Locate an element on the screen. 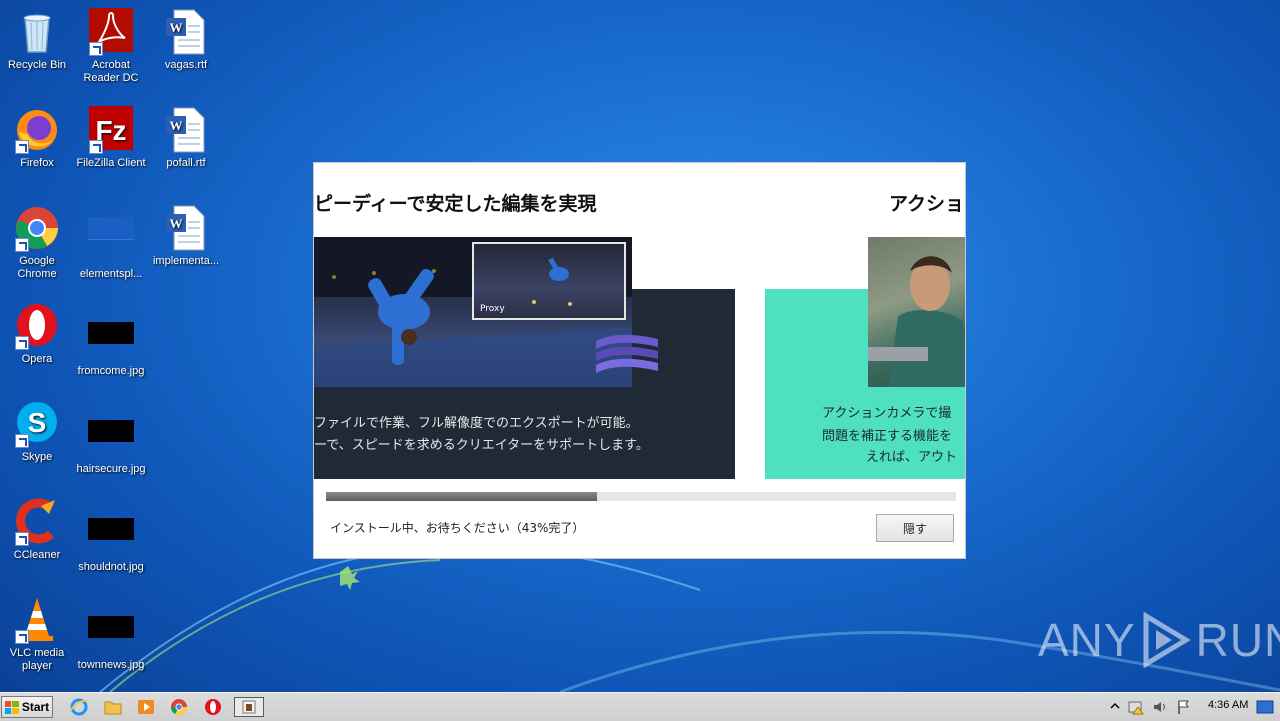 This screenshot has height=721, width=1280. anyrun-watermark: ANY RUN is located at coordinates (1159, 640).